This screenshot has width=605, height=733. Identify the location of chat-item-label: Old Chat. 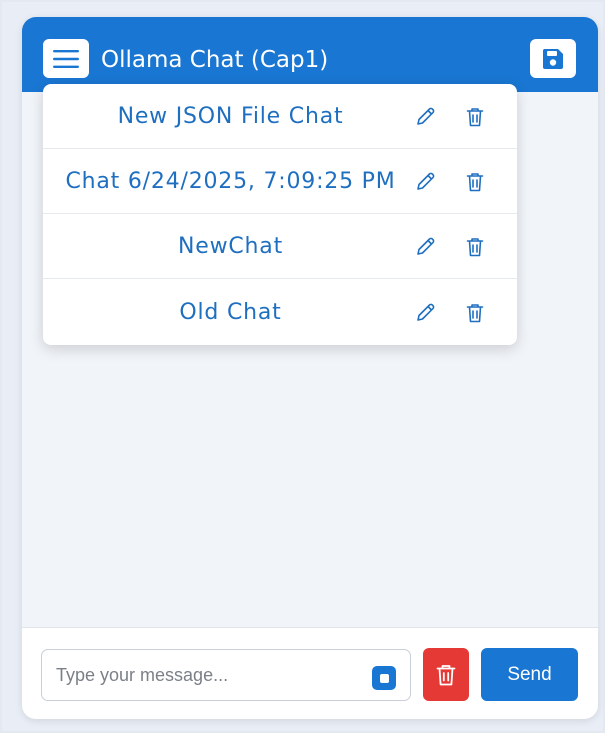
(230, 312).